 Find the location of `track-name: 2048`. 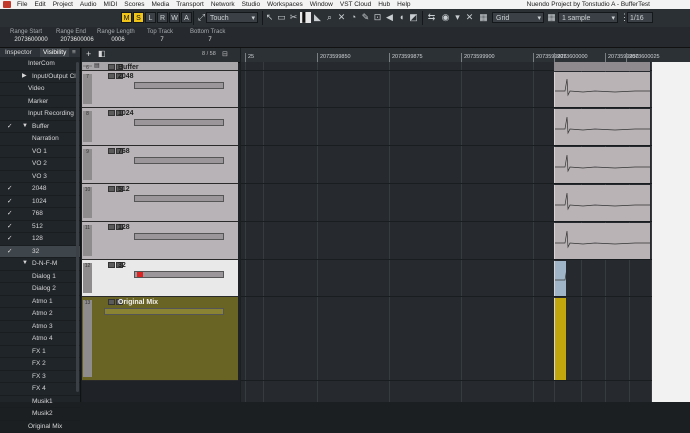

track-name: 2048 is located at coordinates (126, 76).